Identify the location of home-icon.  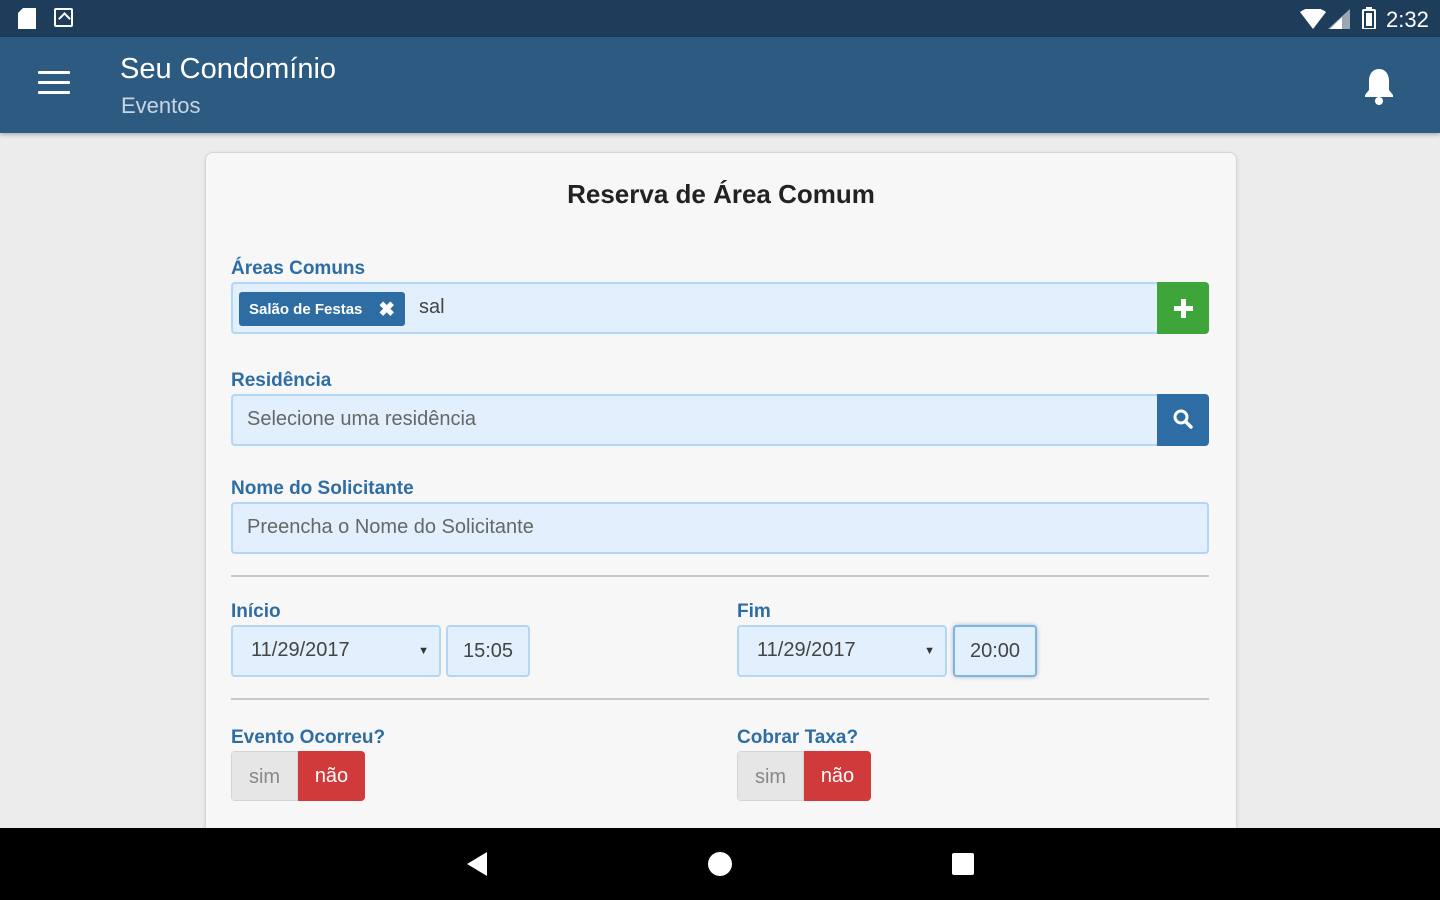
(720, 864).